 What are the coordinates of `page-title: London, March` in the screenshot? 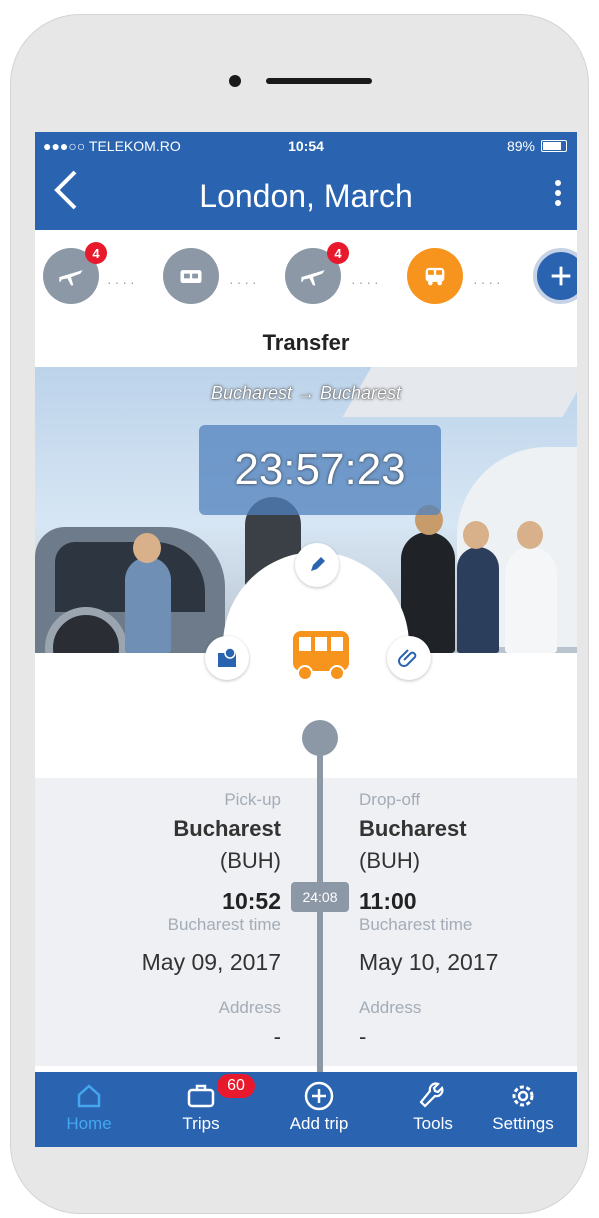 It's located at (306, 196).